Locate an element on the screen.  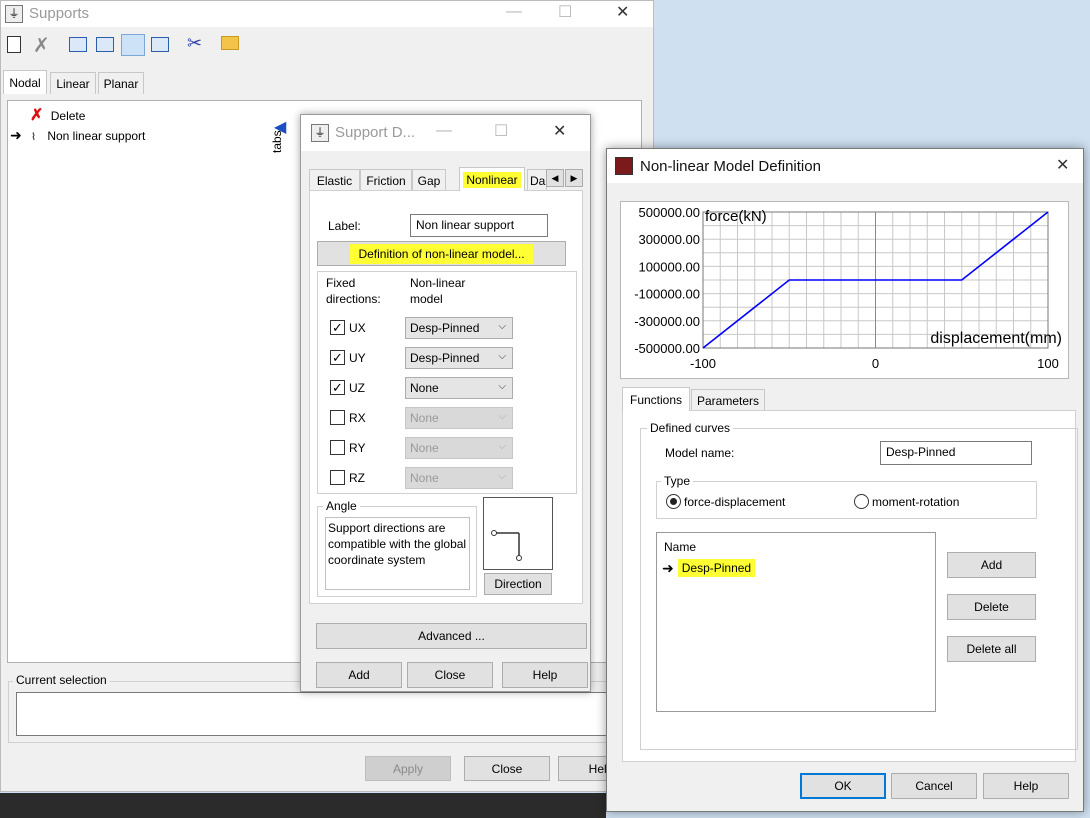
list-item-nonlinear: ➜ ⌇ Non linear support is located at coordinates (77, 136).